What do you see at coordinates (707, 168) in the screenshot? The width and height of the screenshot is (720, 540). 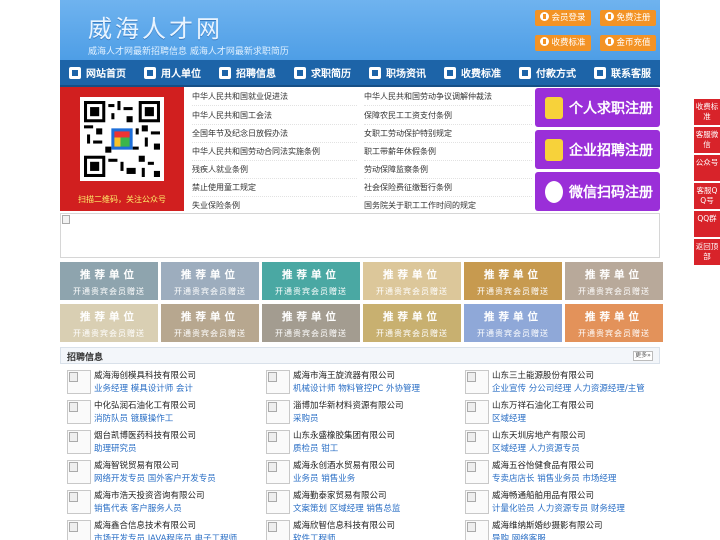 I see `side-official-account-button: 公众号` at bounding box center [707, 168].